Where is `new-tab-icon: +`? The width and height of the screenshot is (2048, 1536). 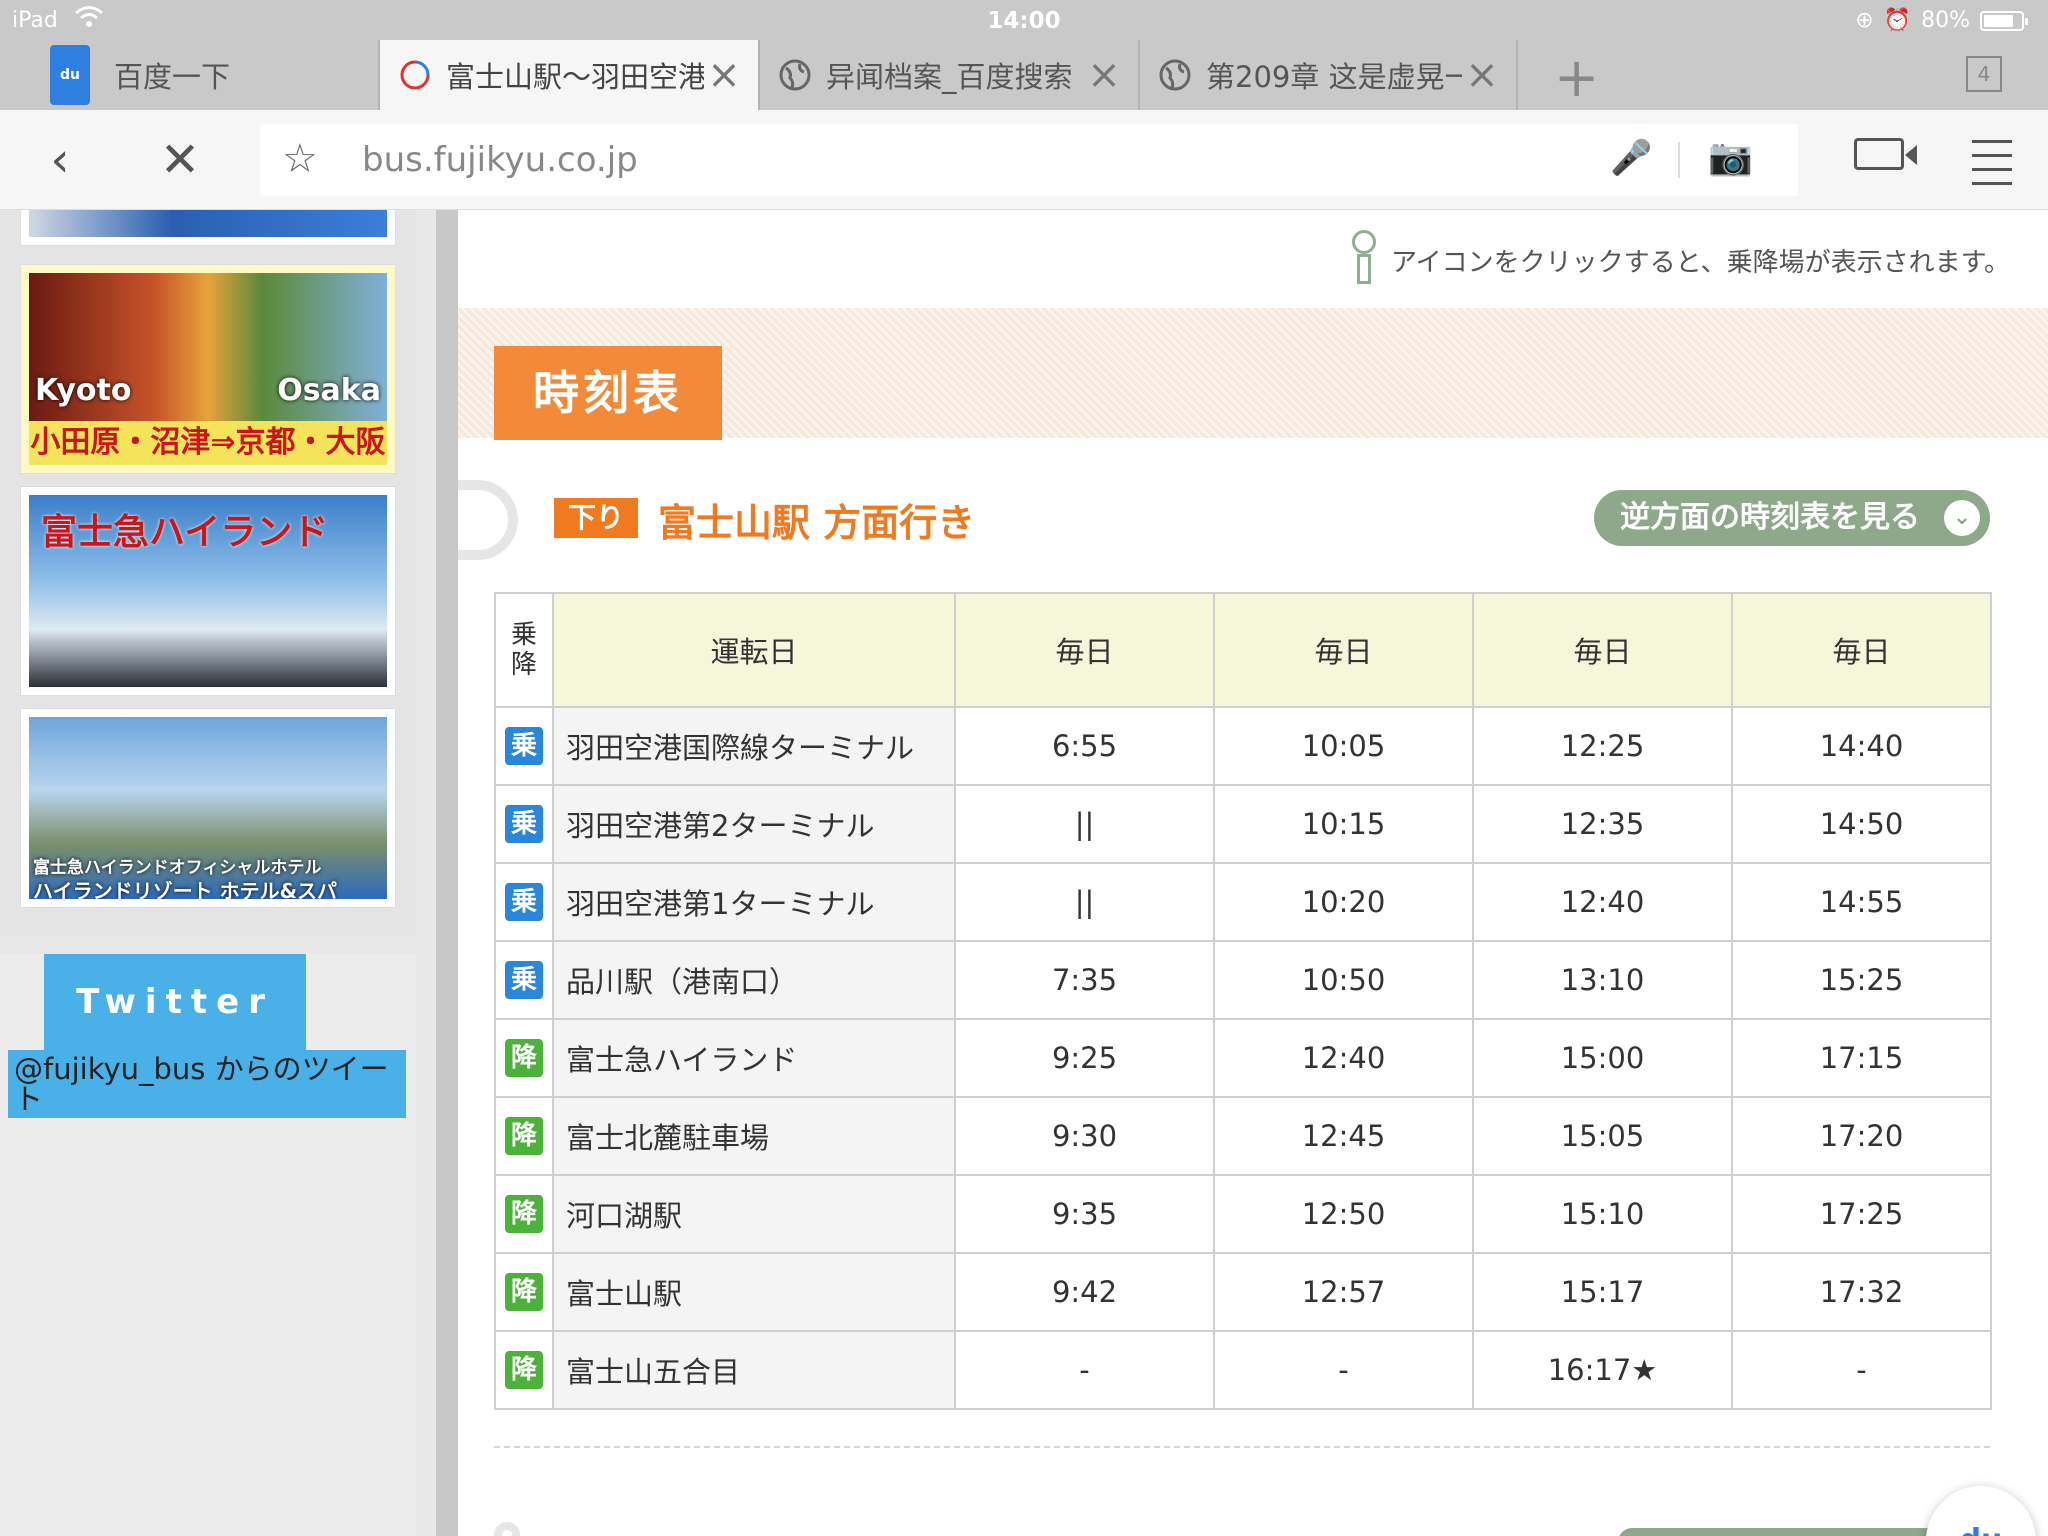
new-tab-icon: + is located at coordinates (1576, 77).